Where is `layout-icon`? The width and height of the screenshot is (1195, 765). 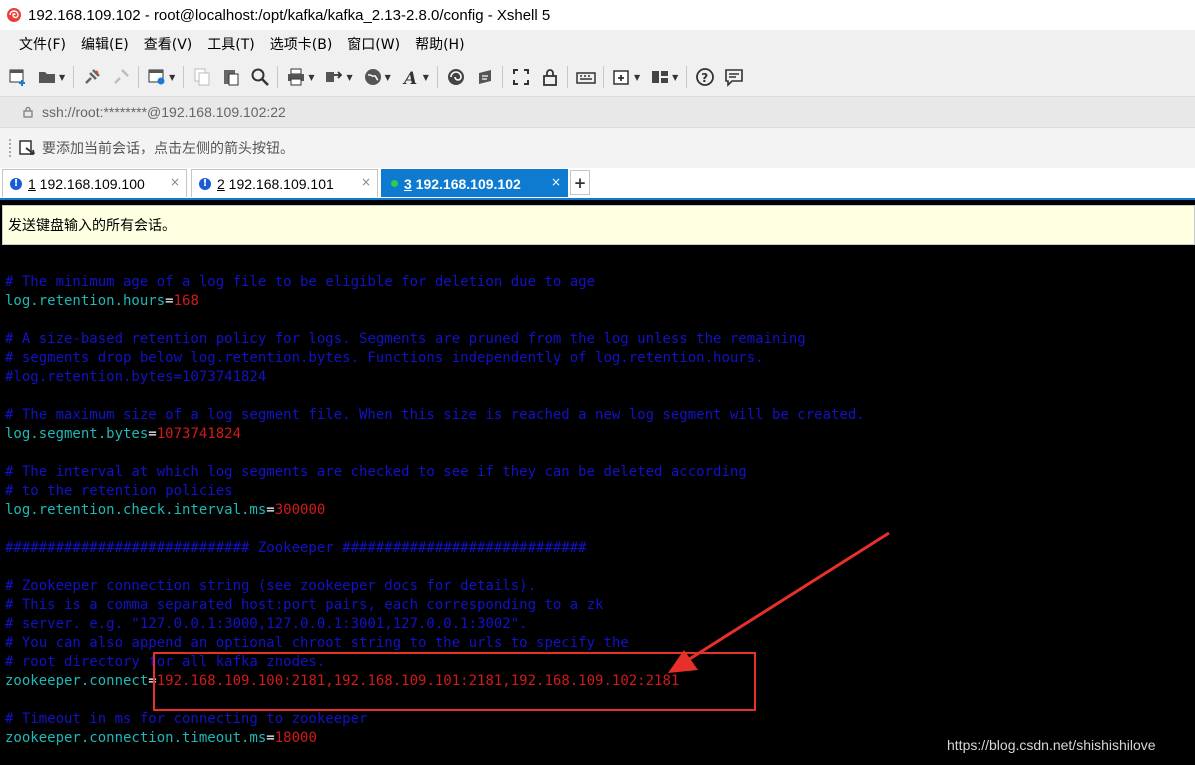 layout-icon is located at coordinates (660, 77).